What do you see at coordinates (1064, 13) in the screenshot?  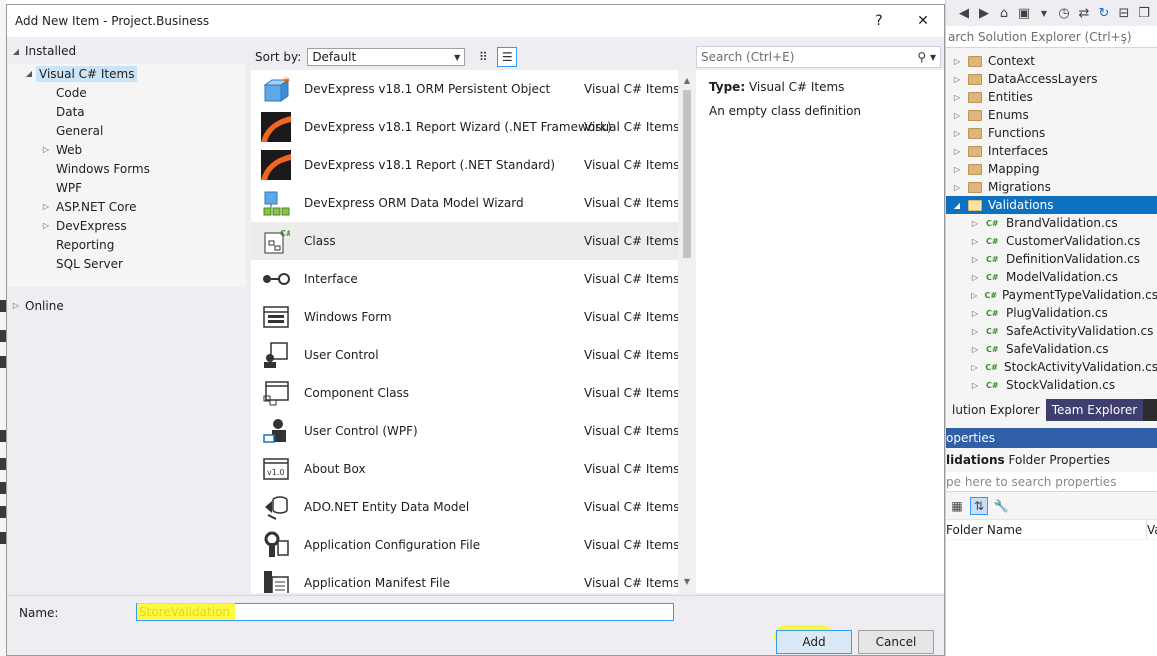 I see `pending-changes-icon: ◷` at bounding box center [1064, 13].